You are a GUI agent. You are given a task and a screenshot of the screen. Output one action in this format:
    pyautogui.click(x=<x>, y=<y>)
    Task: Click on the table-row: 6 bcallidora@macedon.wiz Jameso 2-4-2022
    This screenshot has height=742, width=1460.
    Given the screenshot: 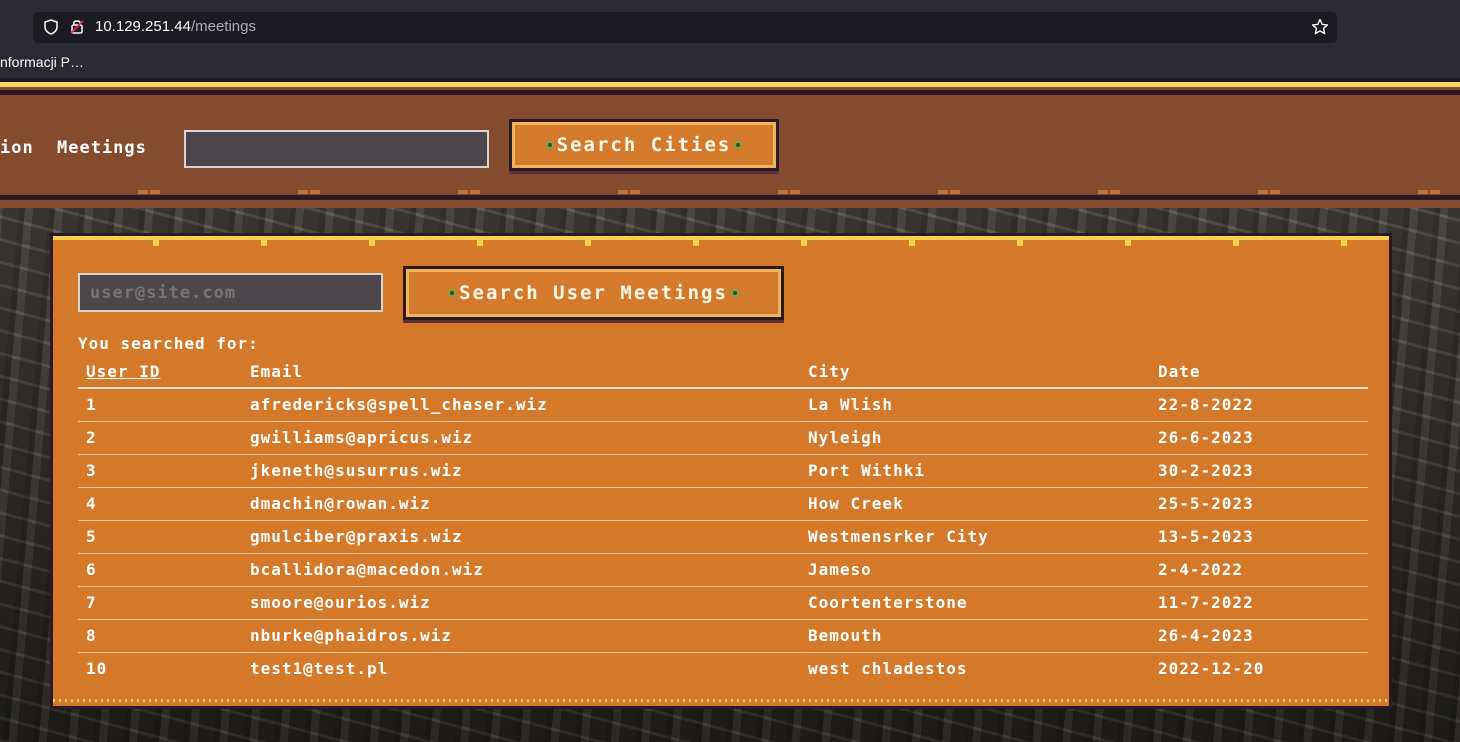 What is the action you would take?
    pyautogui.click(x=723, y=570)
    